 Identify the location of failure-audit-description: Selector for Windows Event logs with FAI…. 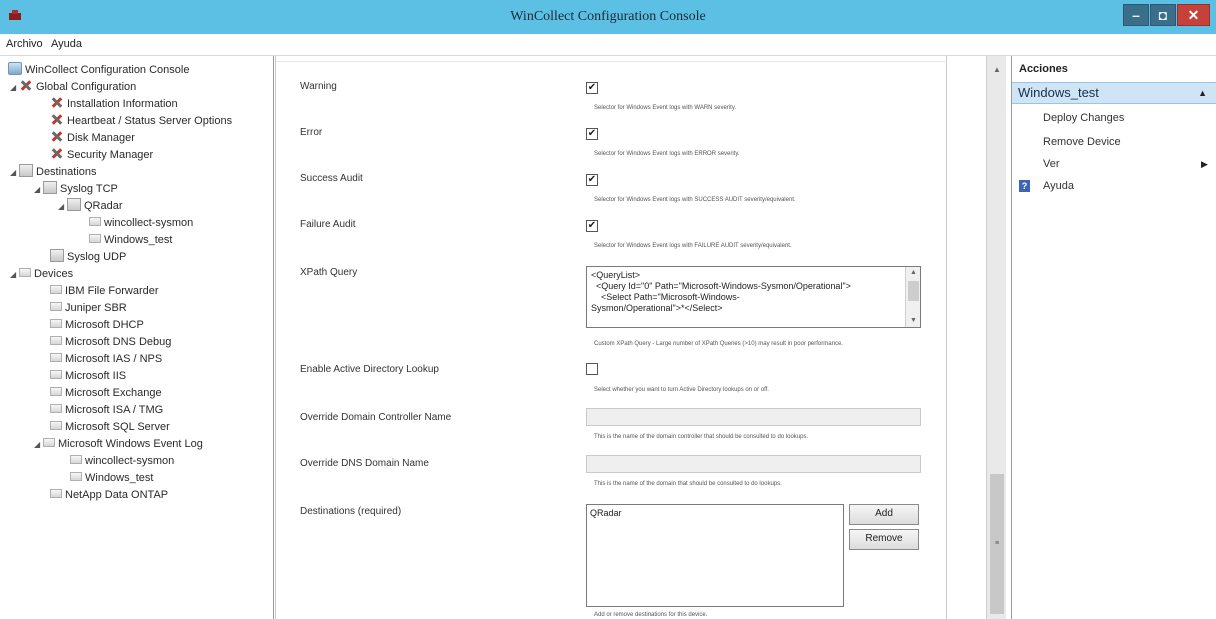
(693, 246).